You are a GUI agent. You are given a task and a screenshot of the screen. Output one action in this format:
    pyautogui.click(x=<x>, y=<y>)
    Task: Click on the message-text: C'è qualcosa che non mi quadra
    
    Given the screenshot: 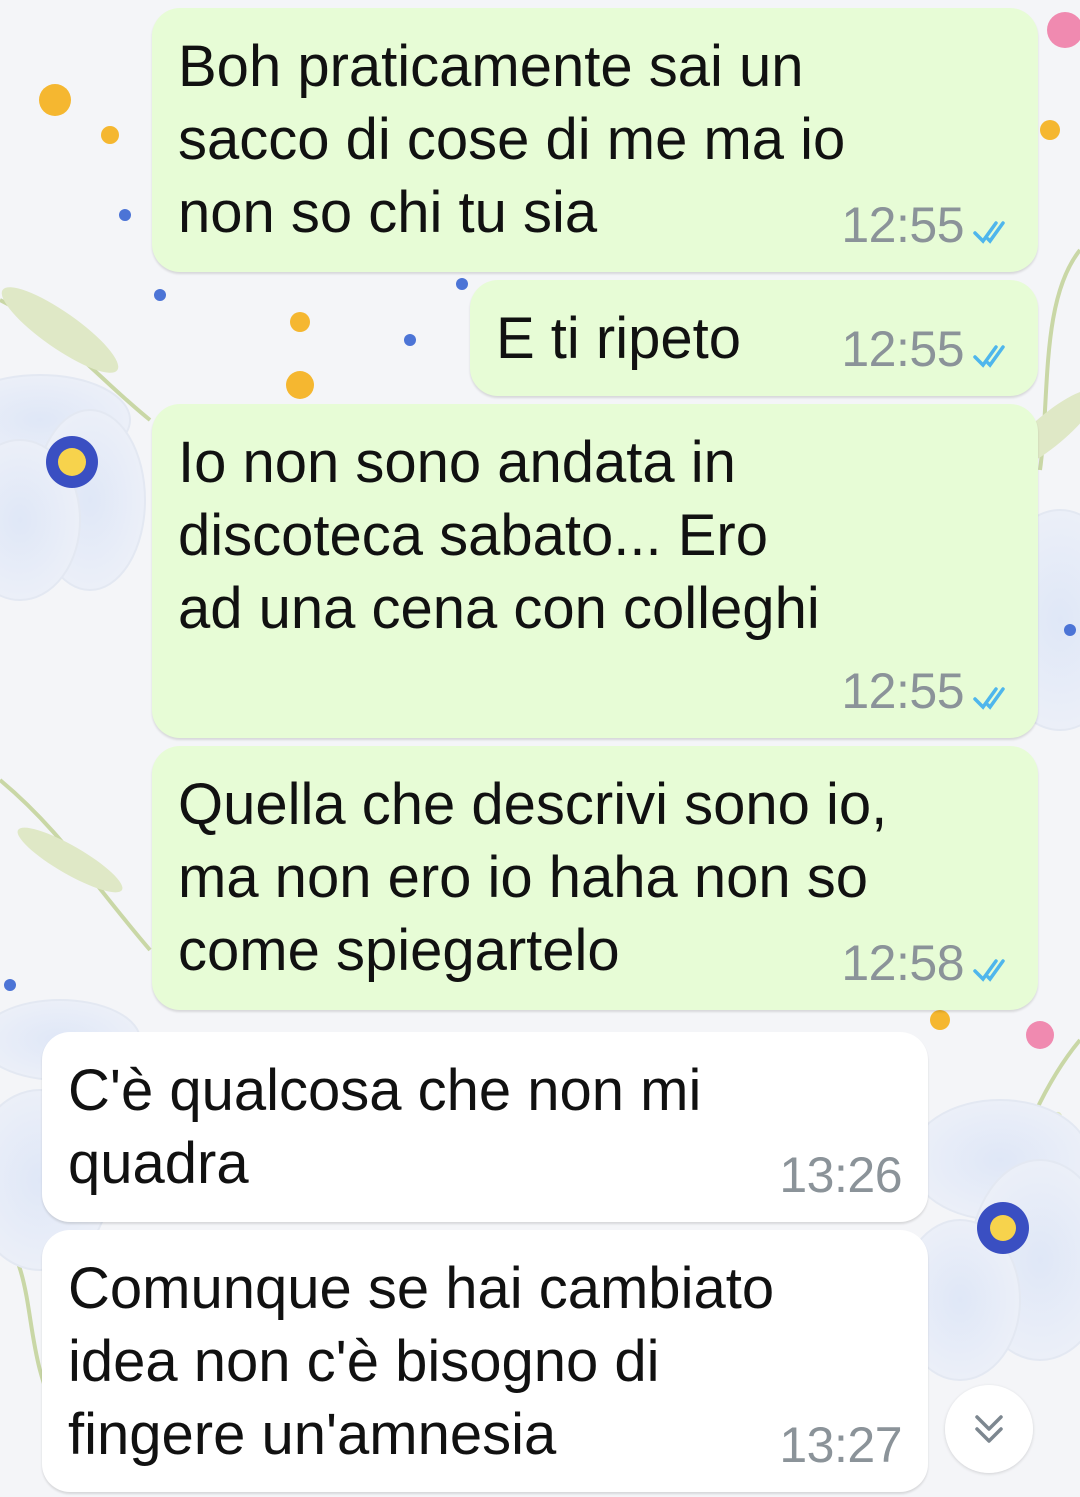 What is the action you would take?
    pyautogui.click(x=385, y=1127)
    